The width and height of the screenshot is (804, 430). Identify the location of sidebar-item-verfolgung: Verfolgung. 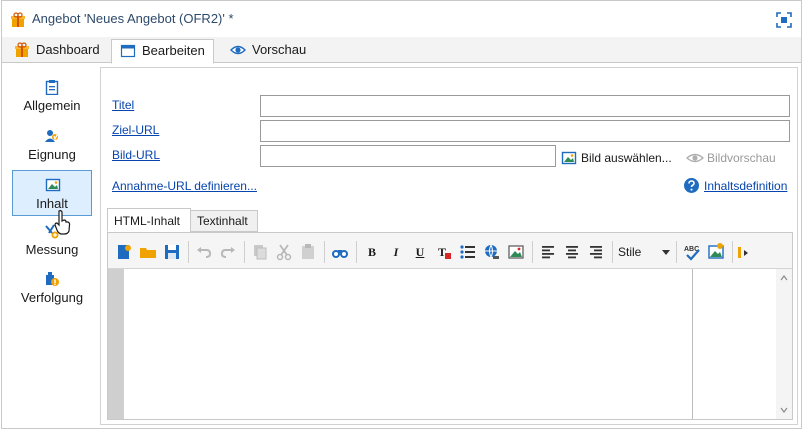
(52, 288).